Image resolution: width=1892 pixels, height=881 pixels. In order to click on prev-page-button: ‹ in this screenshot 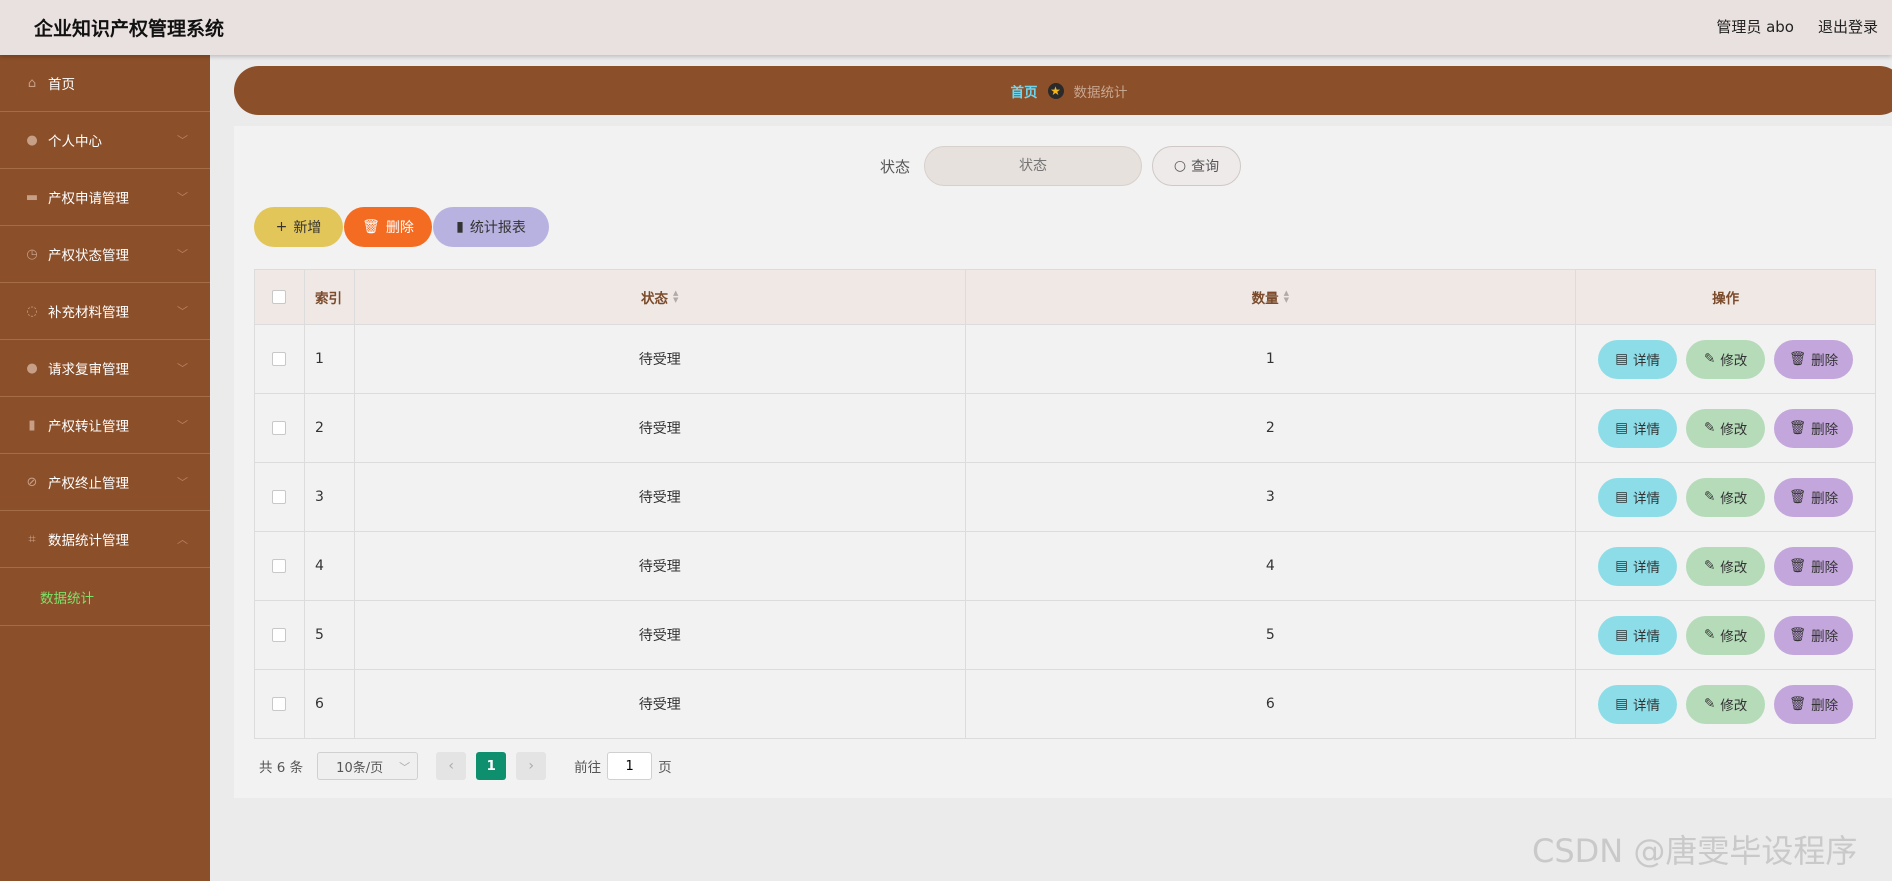, I will do `click(451, 766)`.